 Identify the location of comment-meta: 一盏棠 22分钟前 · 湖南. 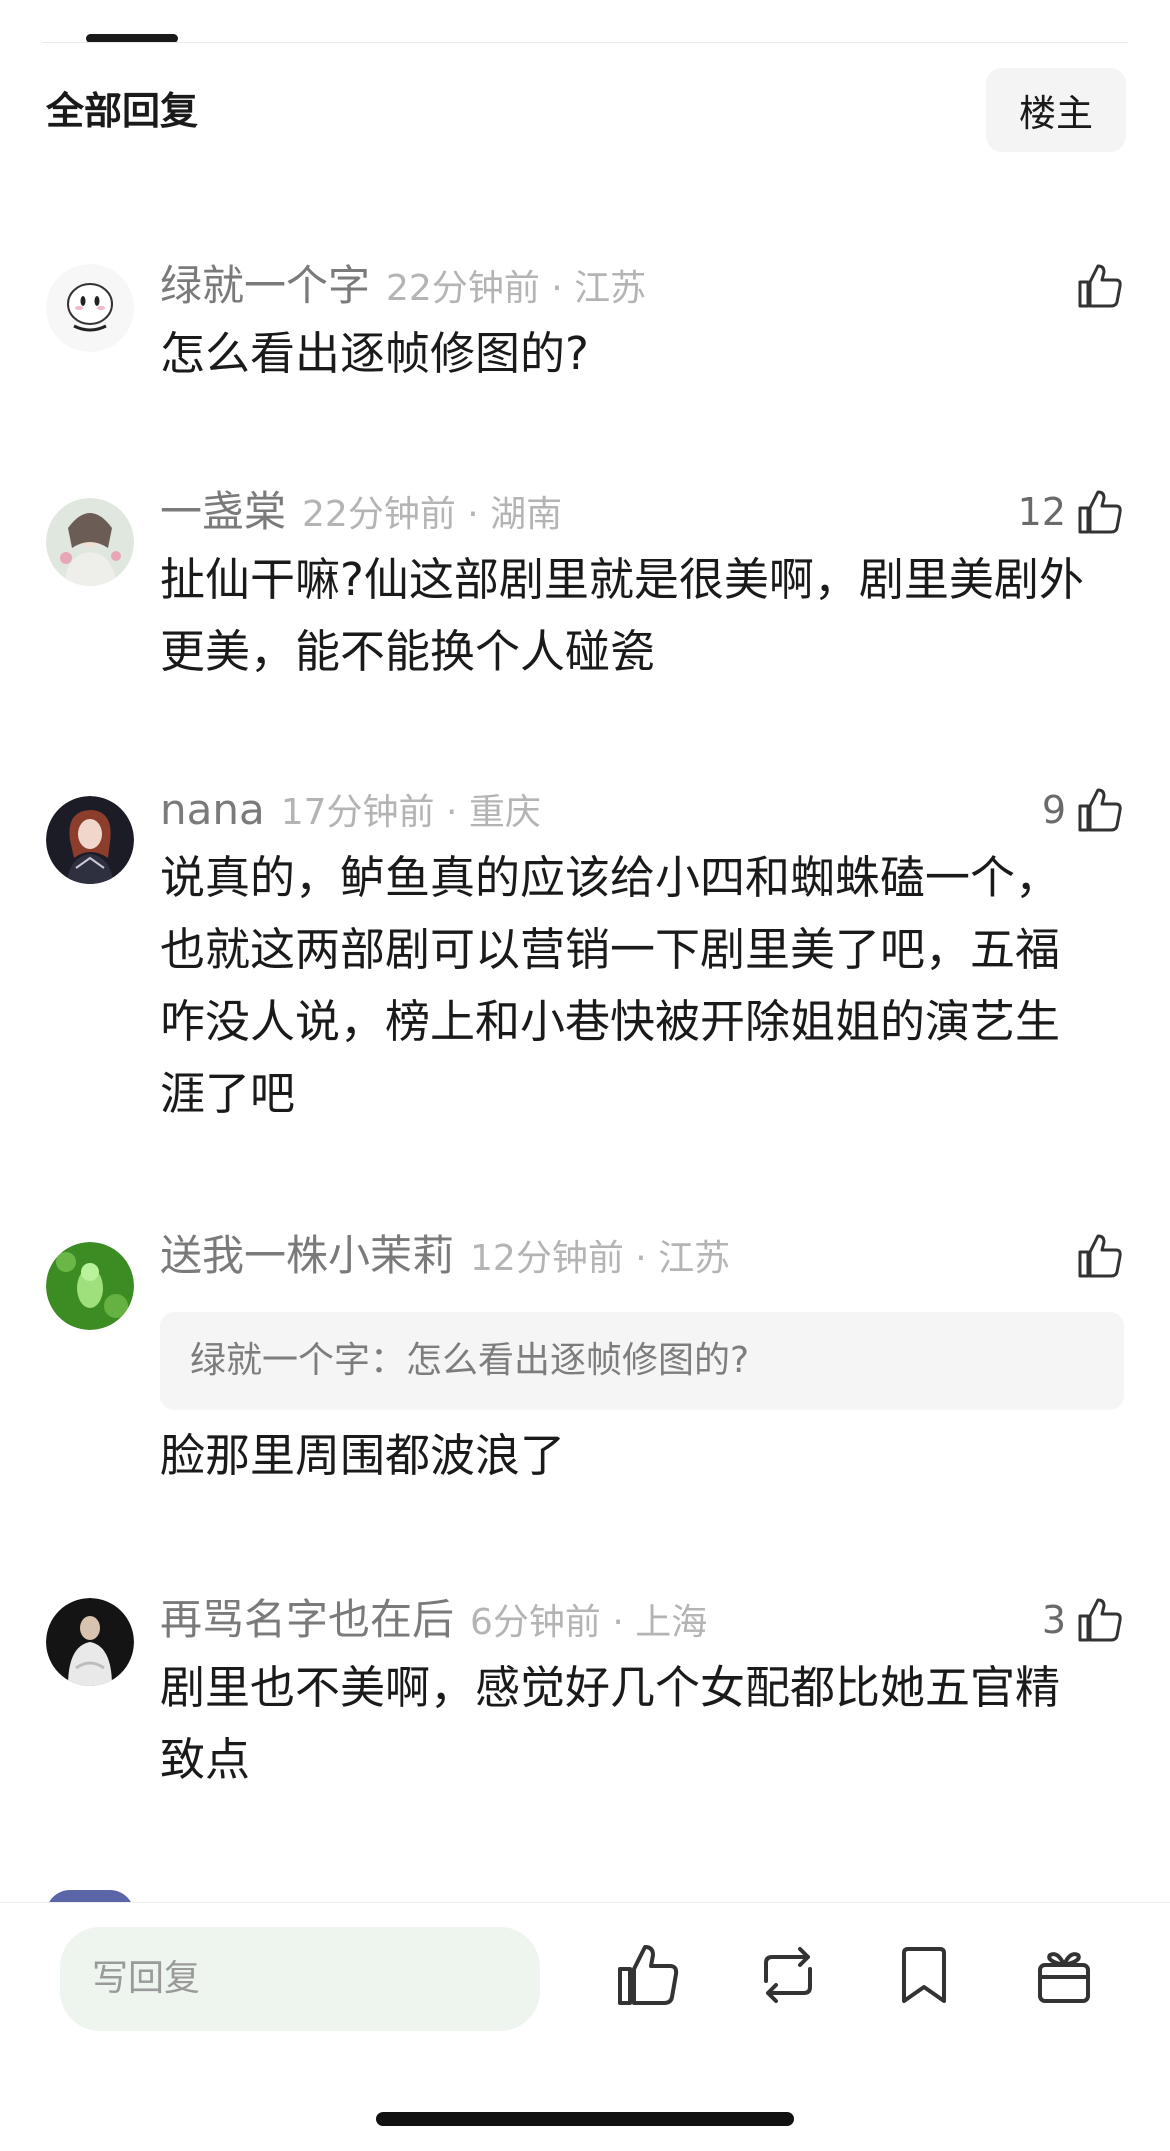
(361, 512).